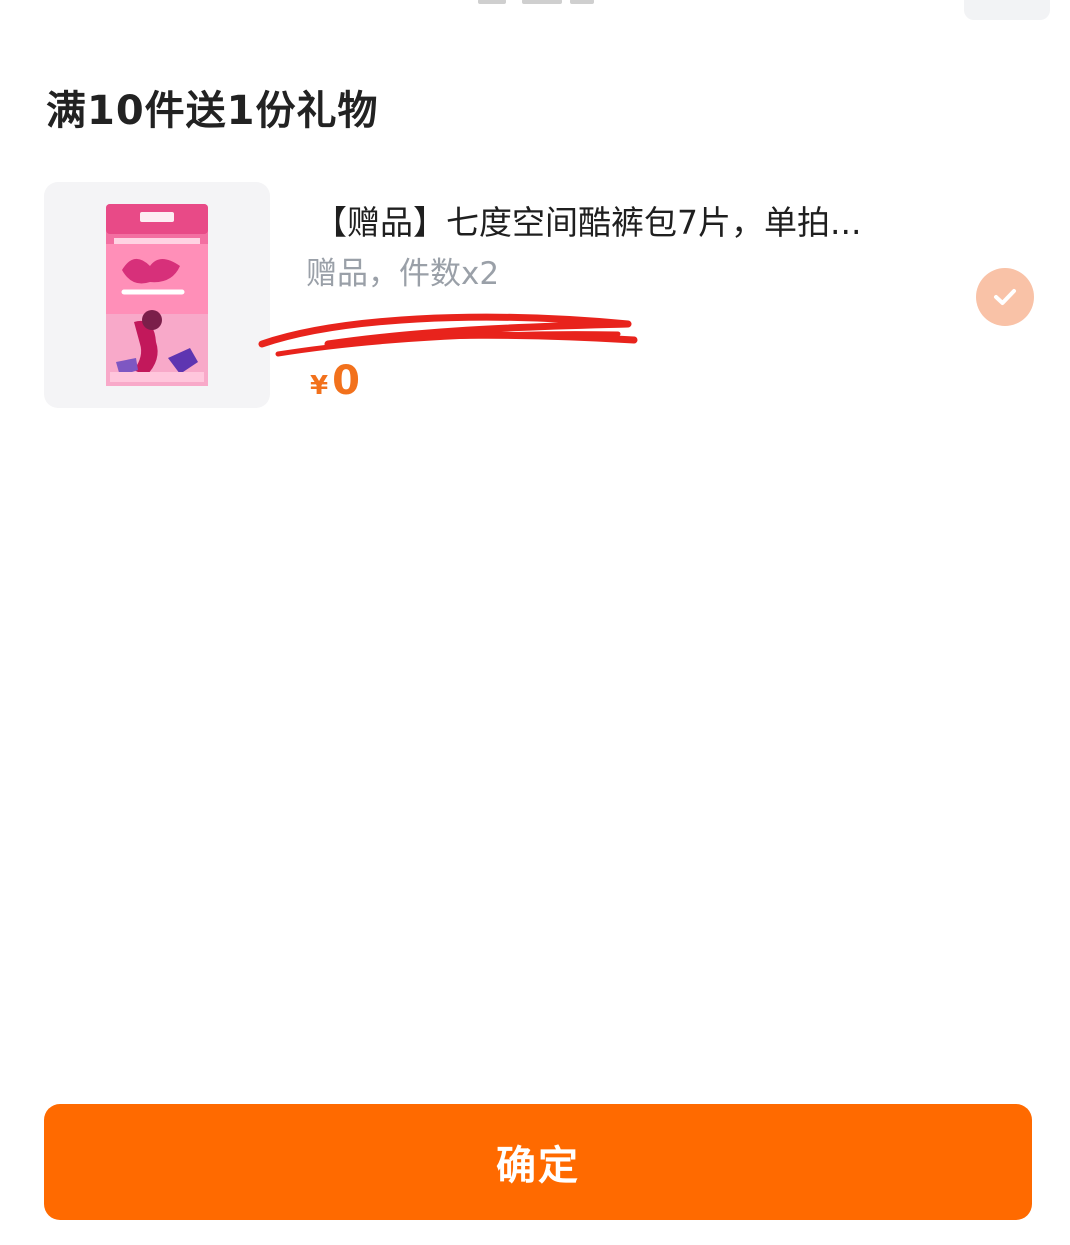  I want to click on checkmark-icon, so click(1005, 297).